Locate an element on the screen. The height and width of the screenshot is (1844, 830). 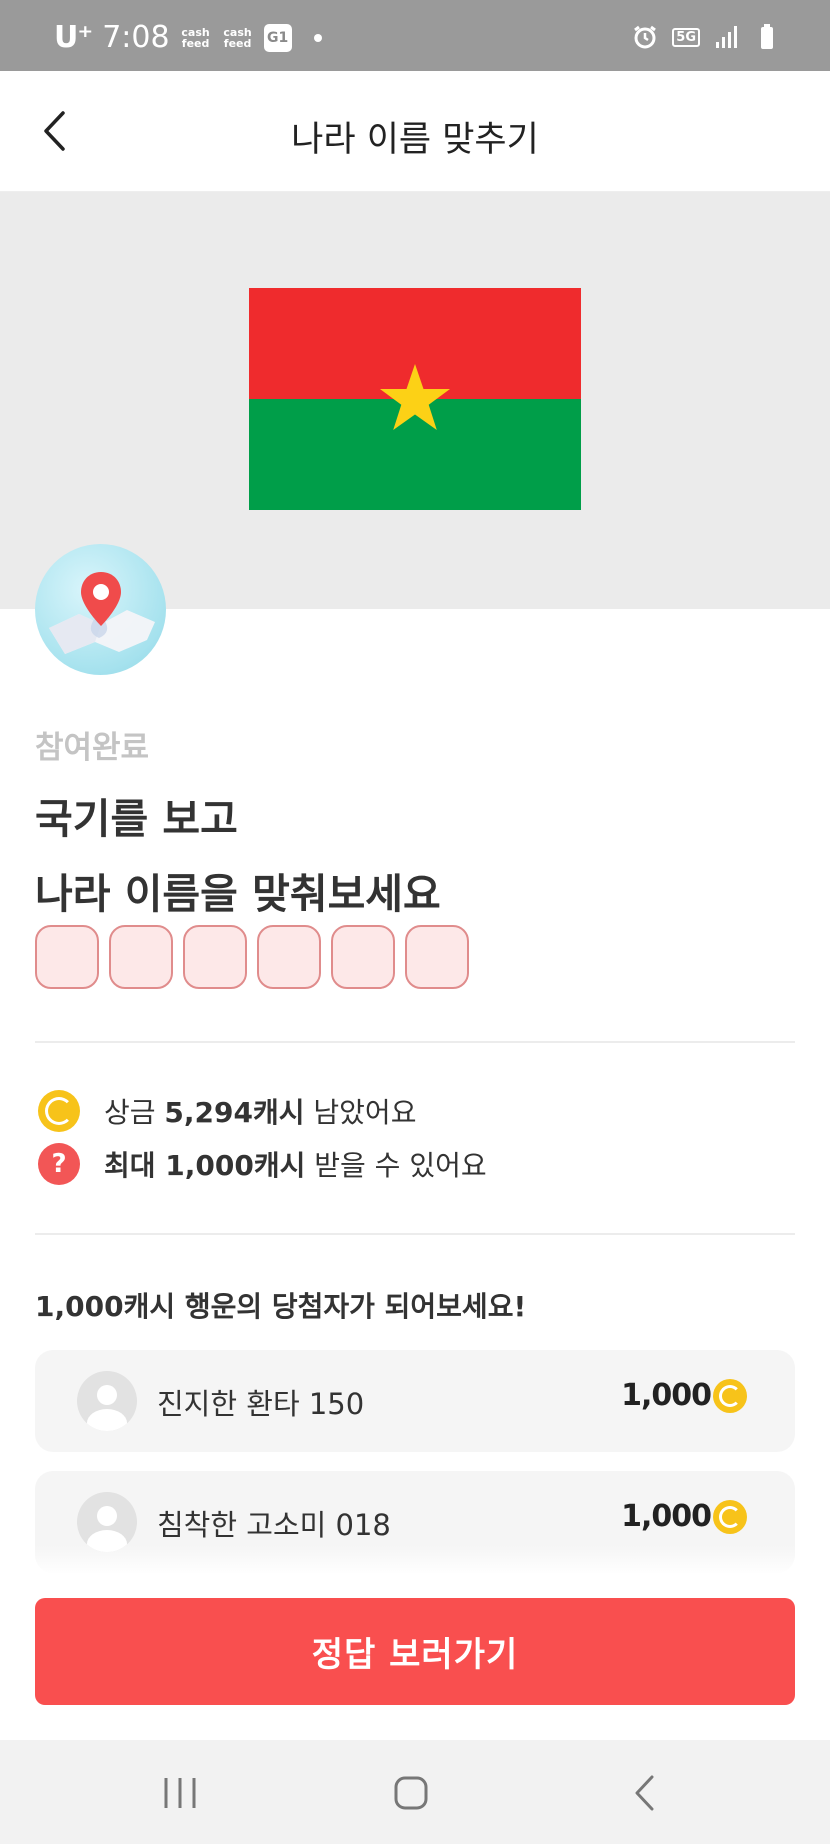
prize-info-row: 상금 5,294캐시 남았어요 is located at coordinates (227, 1111).